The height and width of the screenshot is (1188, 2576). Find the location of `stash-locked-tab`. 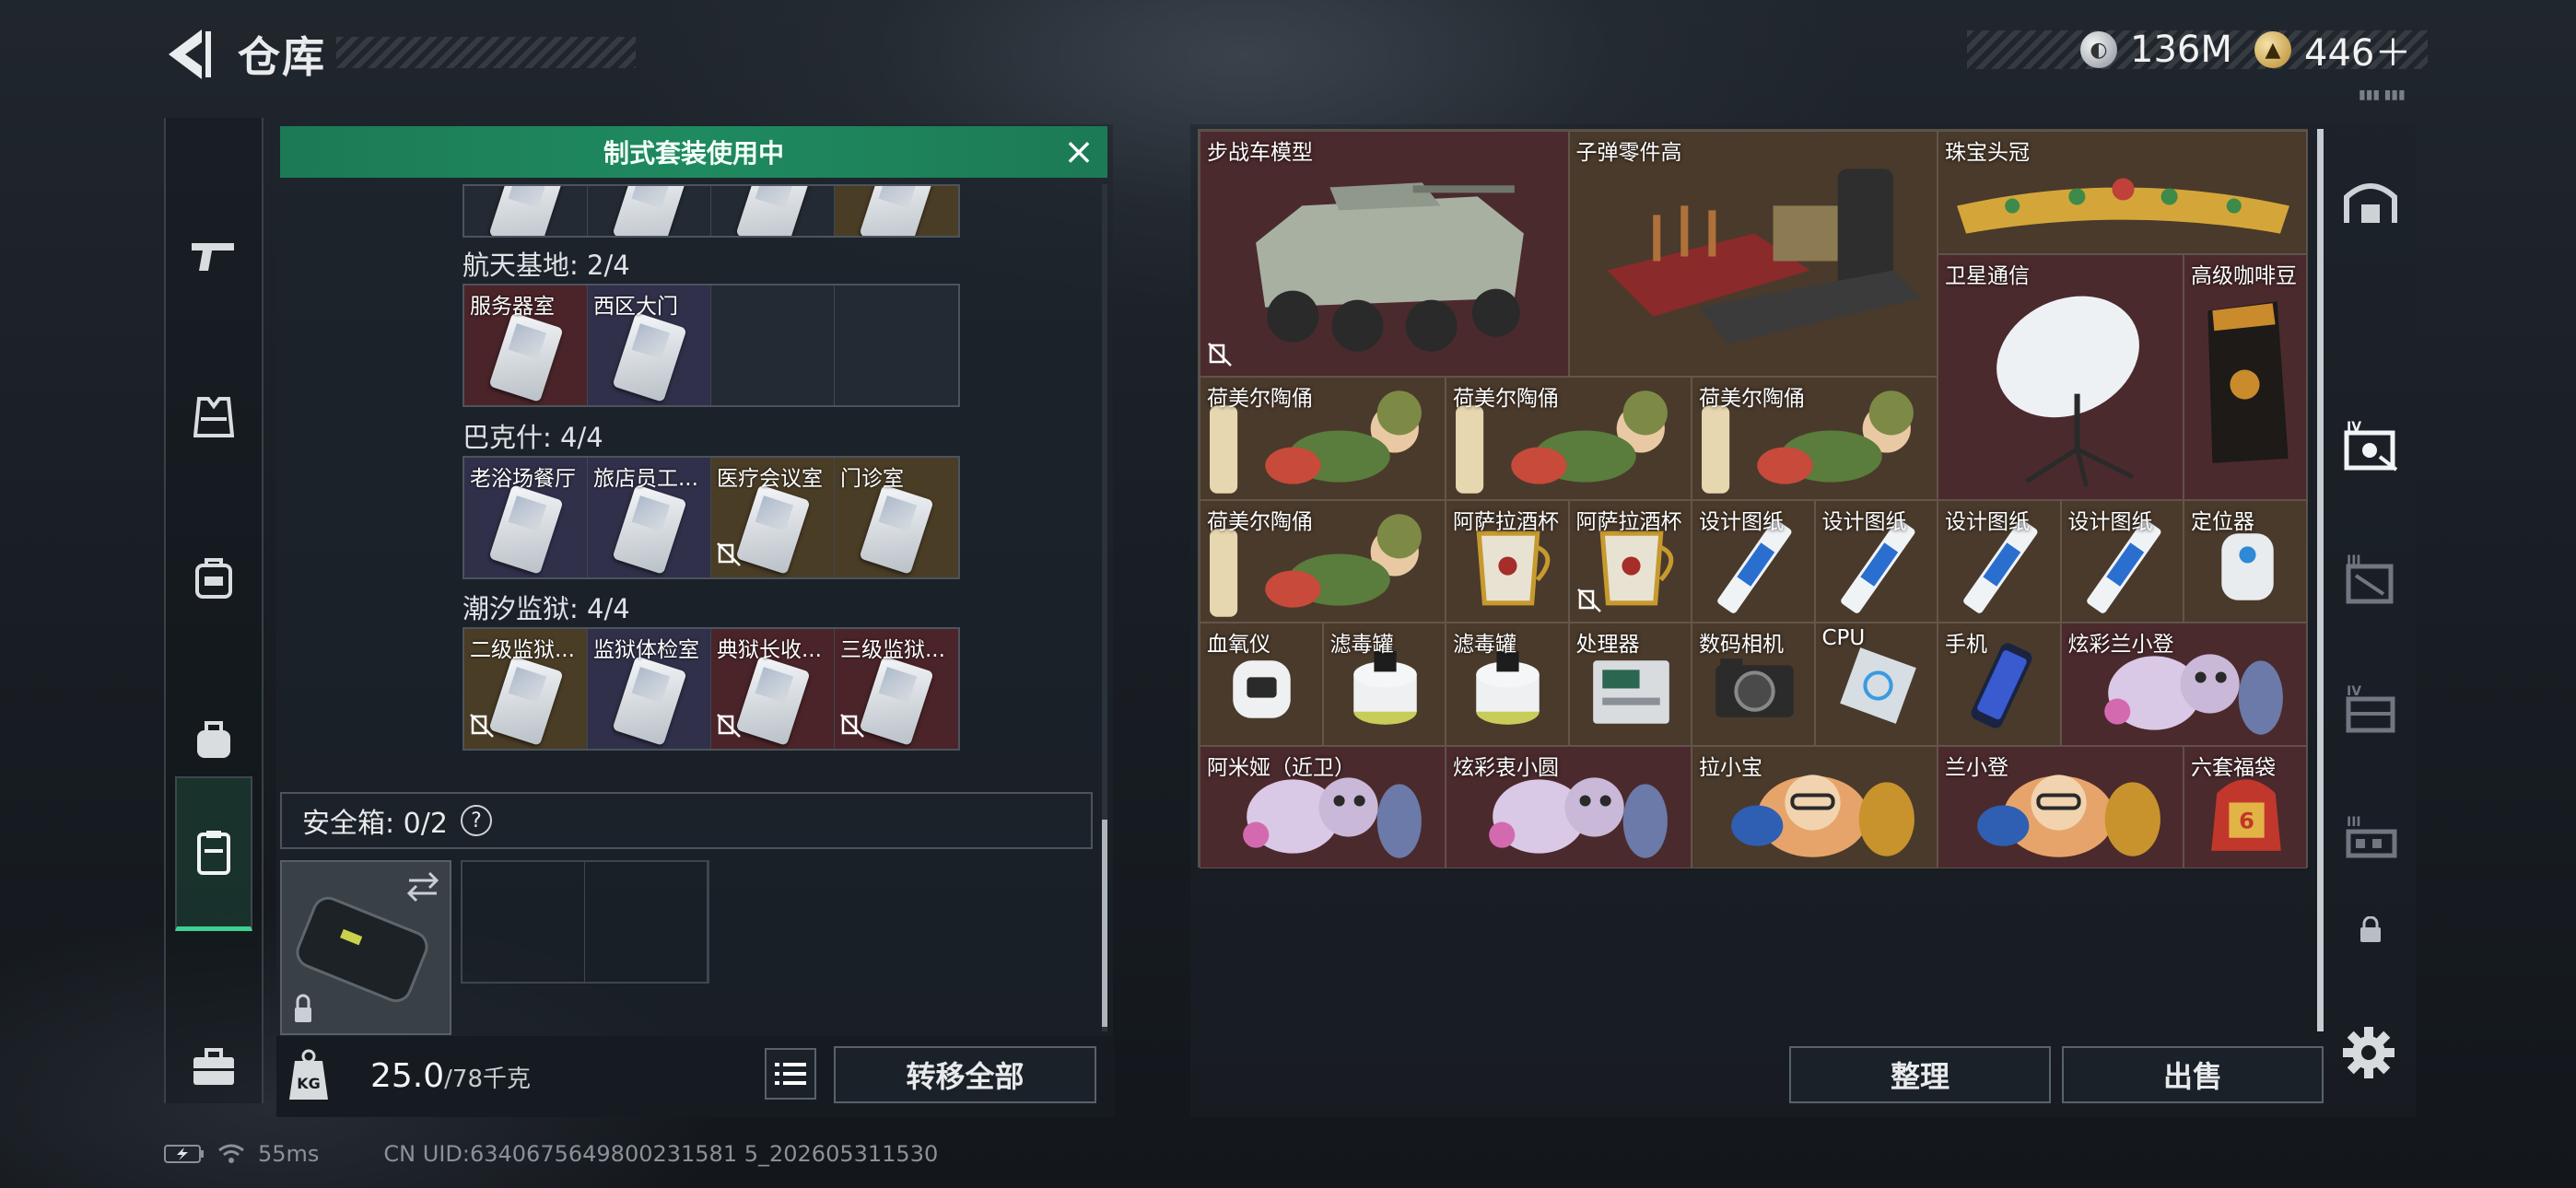

stash-locked-tab is located at coordinates (2370, 930).